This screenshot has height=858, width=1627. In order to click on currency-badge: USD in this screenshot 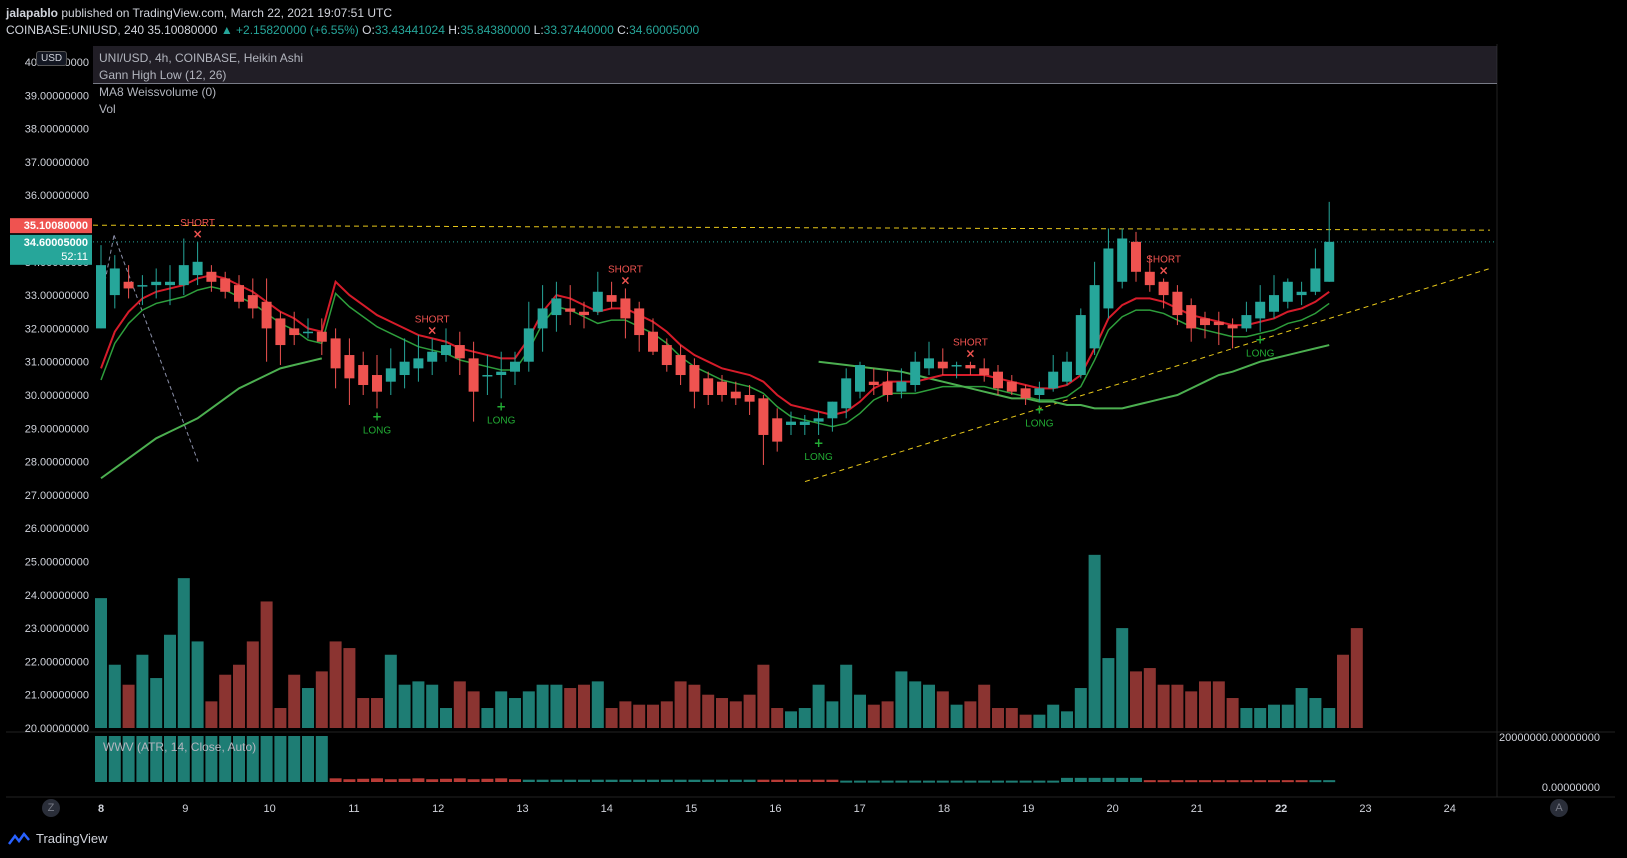, I will do `click(52, 58)`.